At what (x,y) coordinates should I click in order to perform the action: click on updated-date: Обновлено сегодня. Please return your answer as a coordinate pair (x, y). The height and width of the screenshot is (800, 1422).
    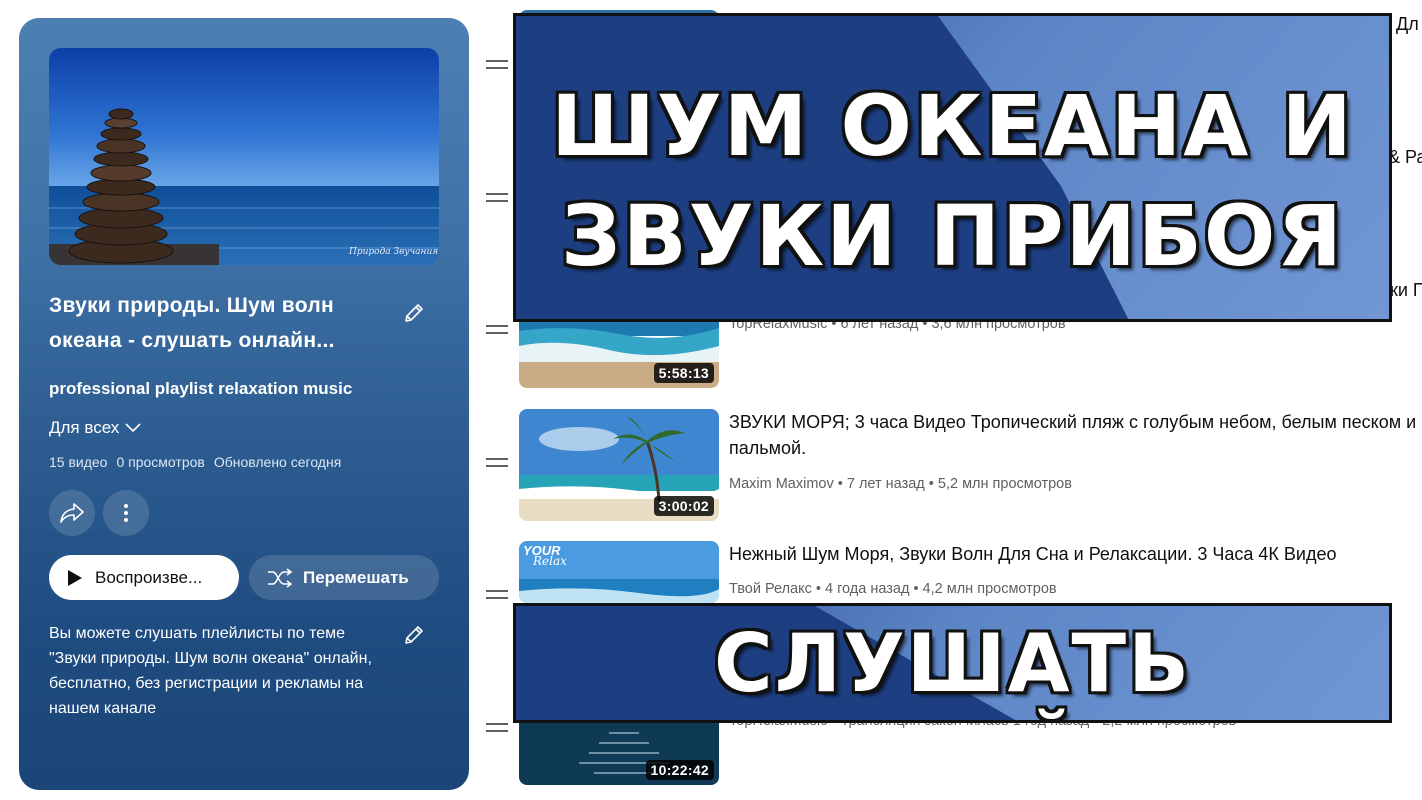
    Looking at the image, I should click on (277, 462).